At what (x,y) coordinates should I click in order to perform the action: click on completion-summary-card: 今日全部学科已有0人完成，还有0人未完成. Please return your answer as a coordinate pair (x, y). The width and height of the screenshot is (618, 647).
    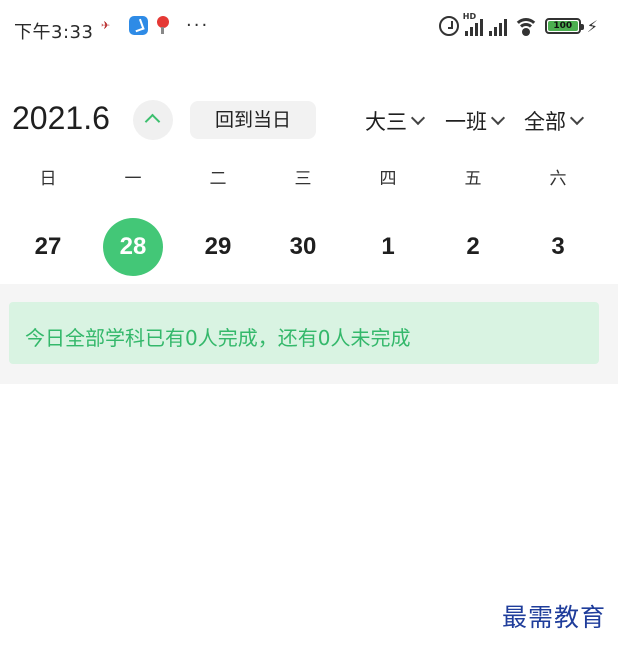
    Looking at the image, I should click on (304, 333).